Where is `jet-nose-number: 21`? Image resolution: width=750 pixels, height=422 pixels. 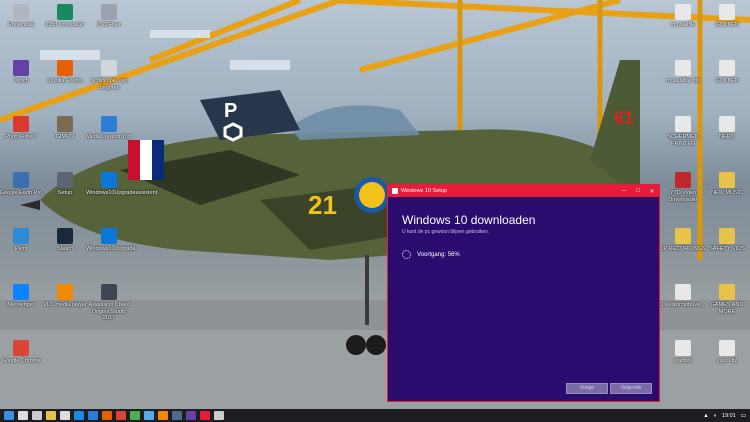 jet-nose-number: 21 is located at coordinates (322, 205).